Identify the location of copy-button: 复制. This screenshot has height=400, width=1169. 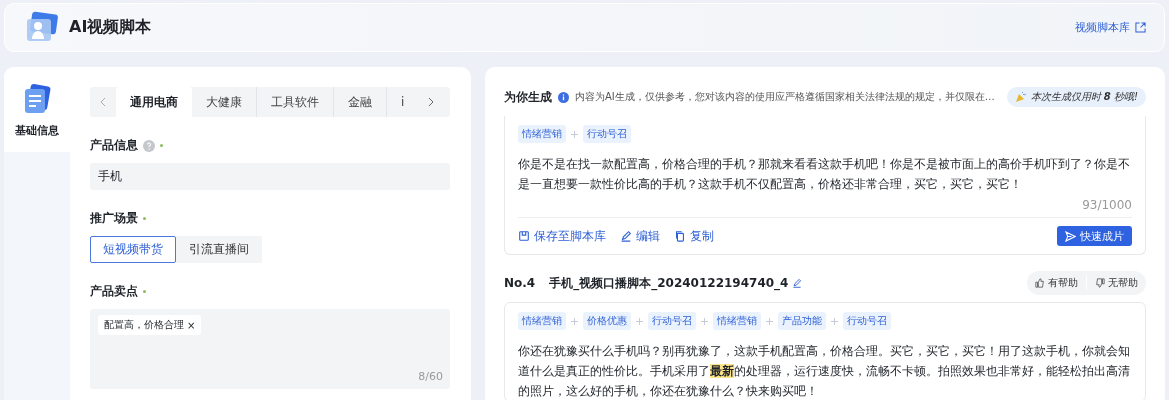
(694, 236).